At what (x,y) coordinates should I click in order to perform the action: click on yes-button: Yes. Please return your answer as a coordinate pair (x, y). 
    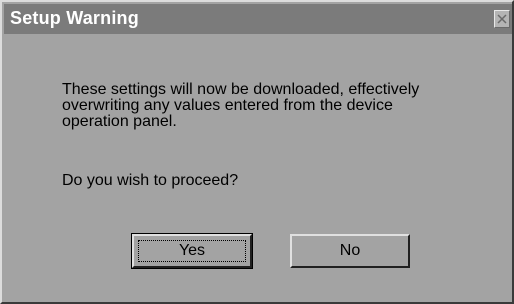
    Looking at the image, I should click on (192, 251).